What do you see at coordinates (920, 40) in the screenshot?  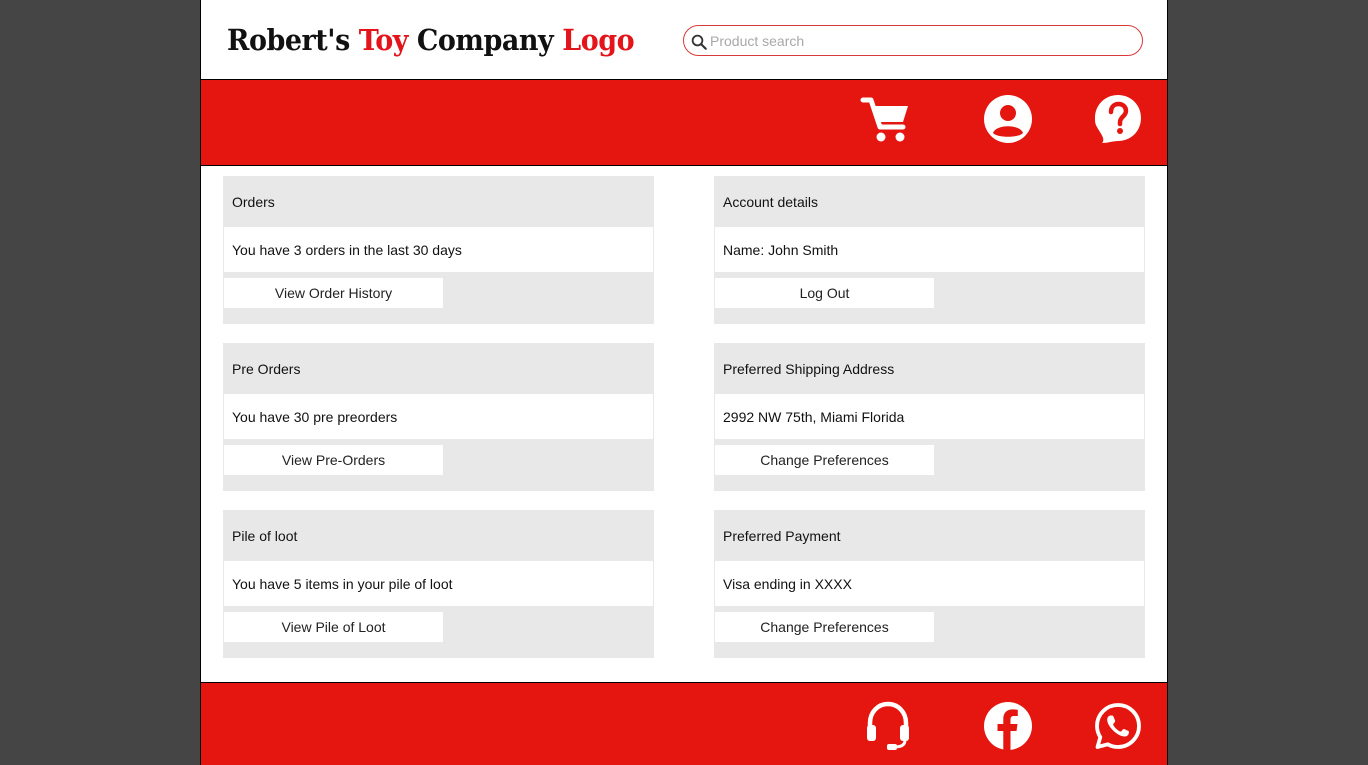 I see `product-search-input` at bounding box center [920, 40].